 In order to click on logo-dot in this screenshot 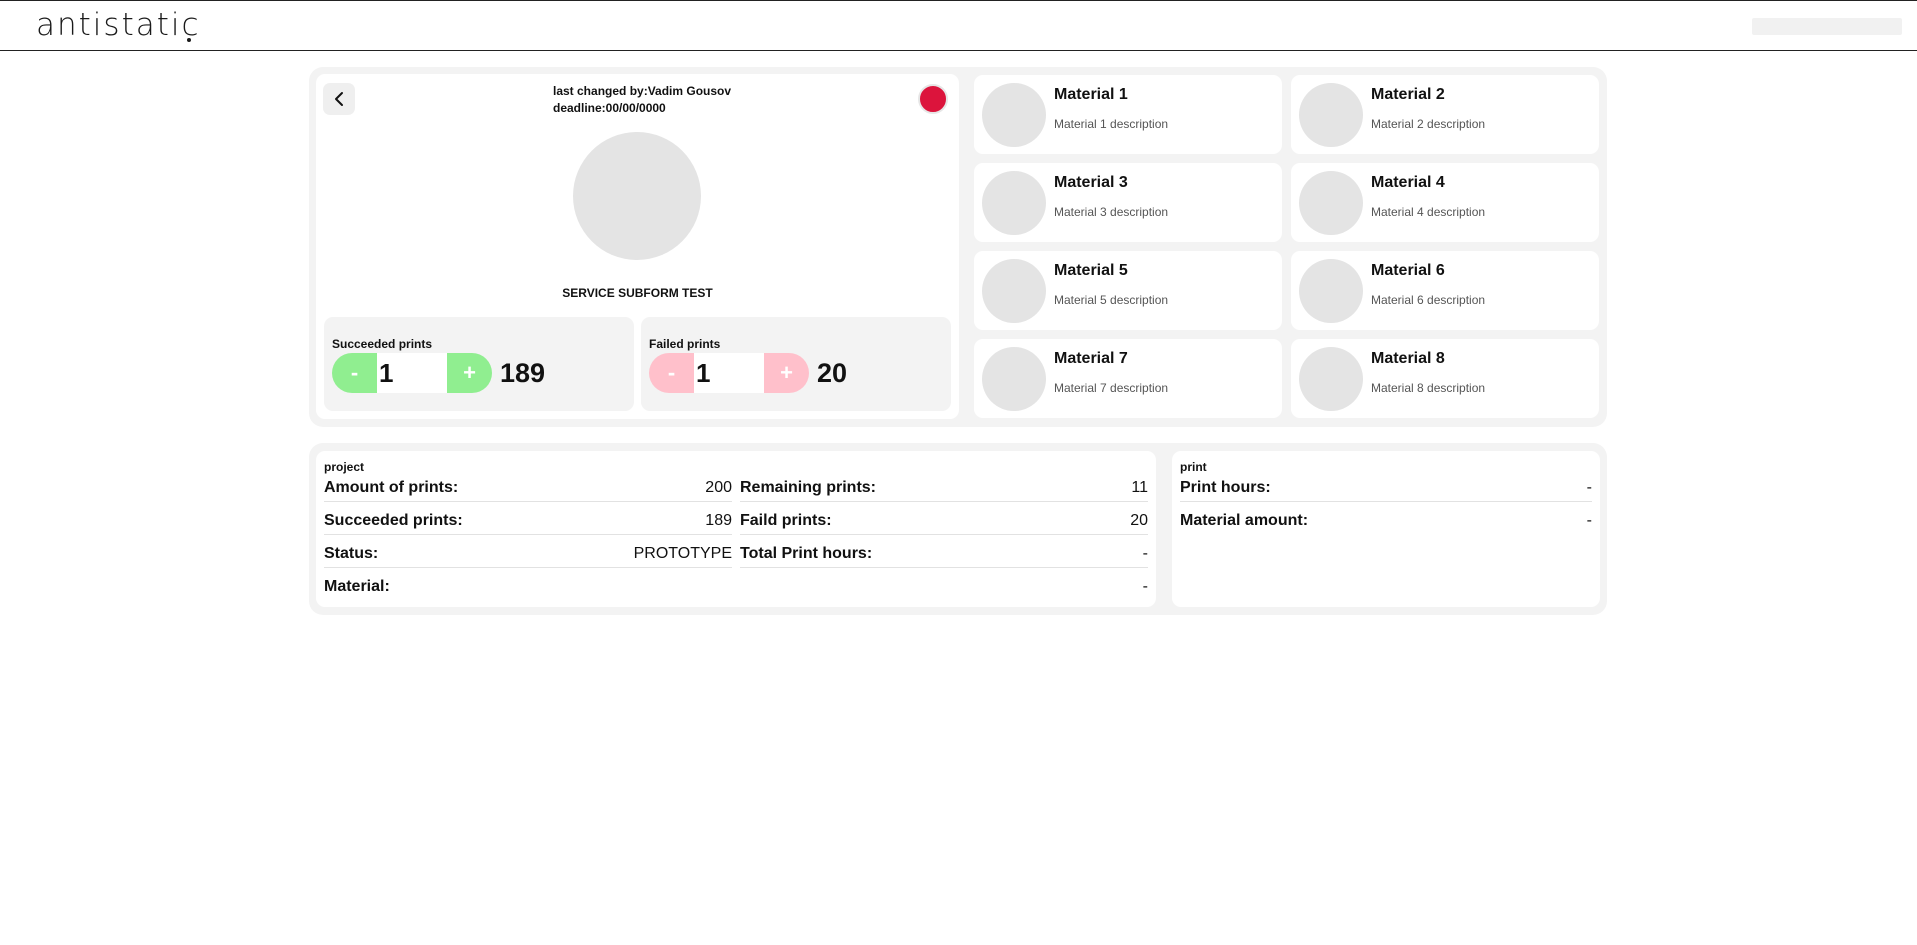, I will do `click(189, 40)`.